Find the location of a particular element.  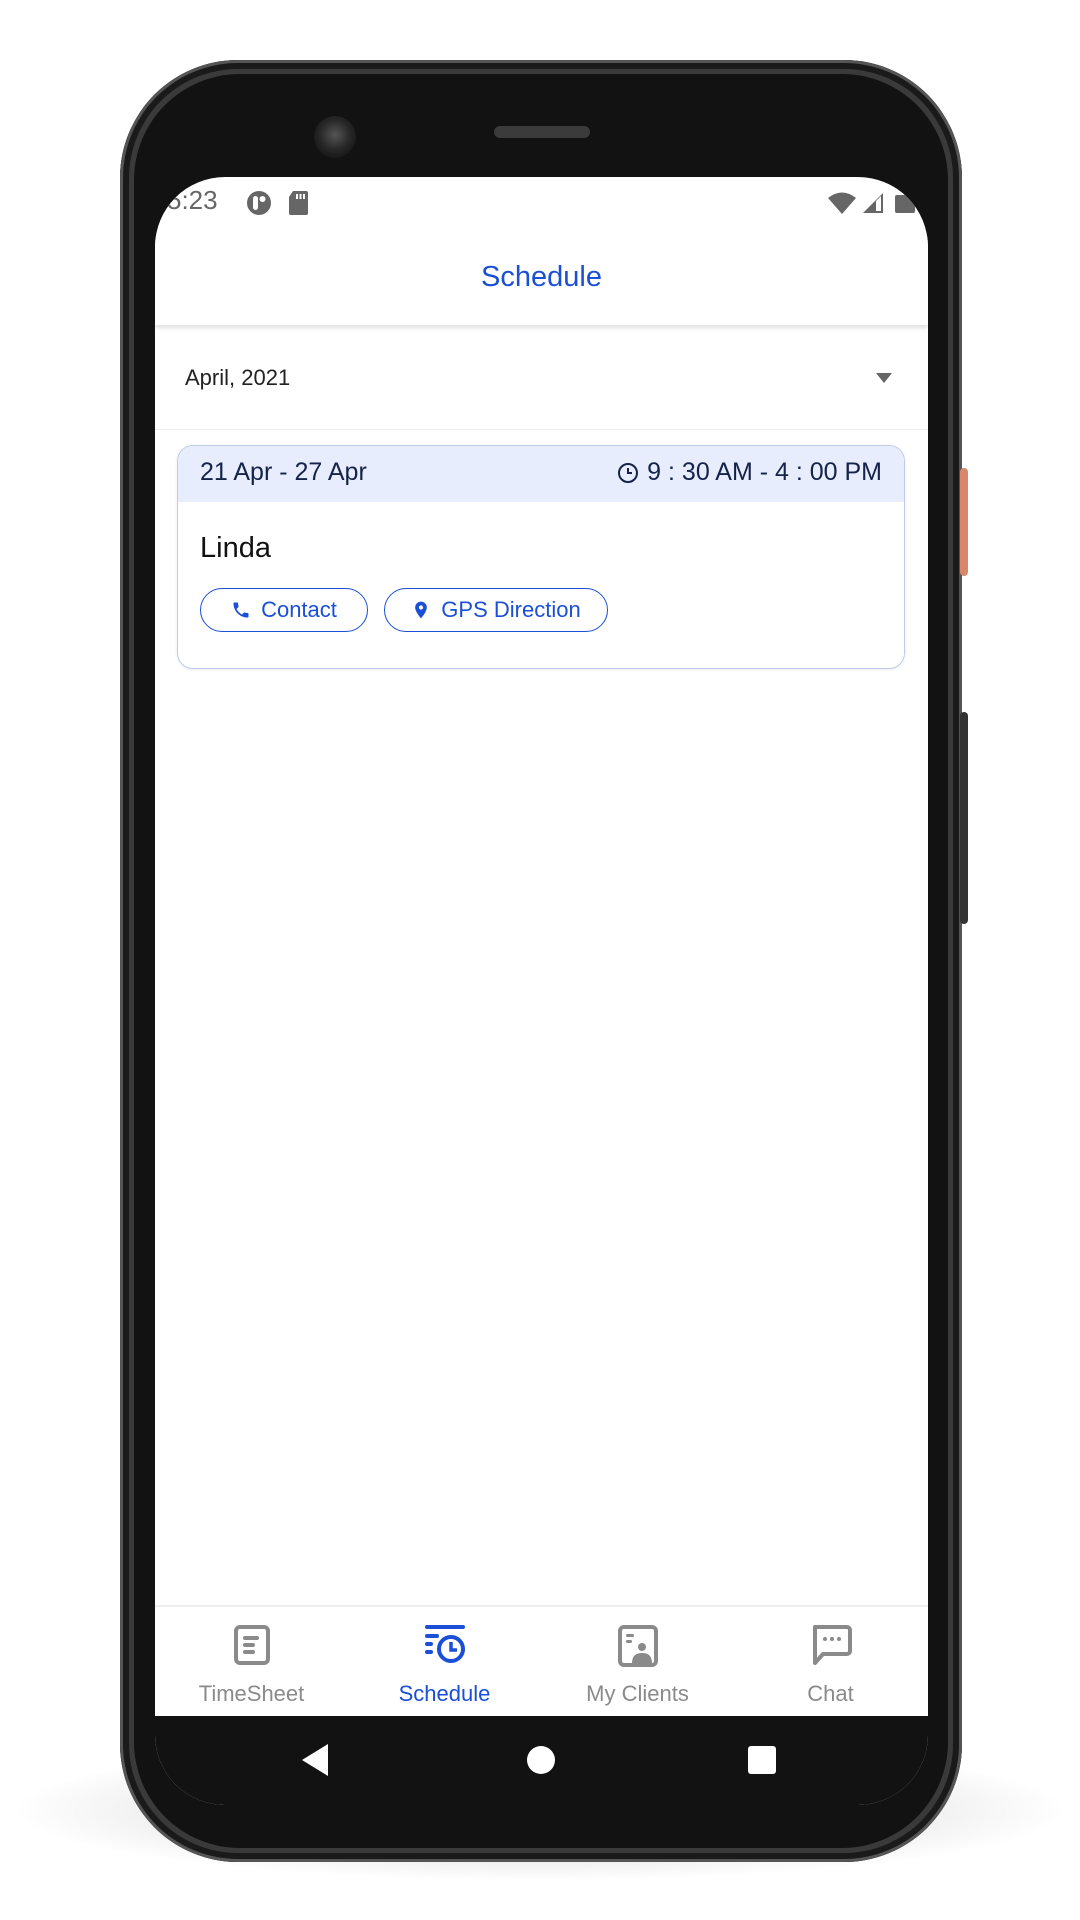

wifi-icon is located at coordinates (842, 203).